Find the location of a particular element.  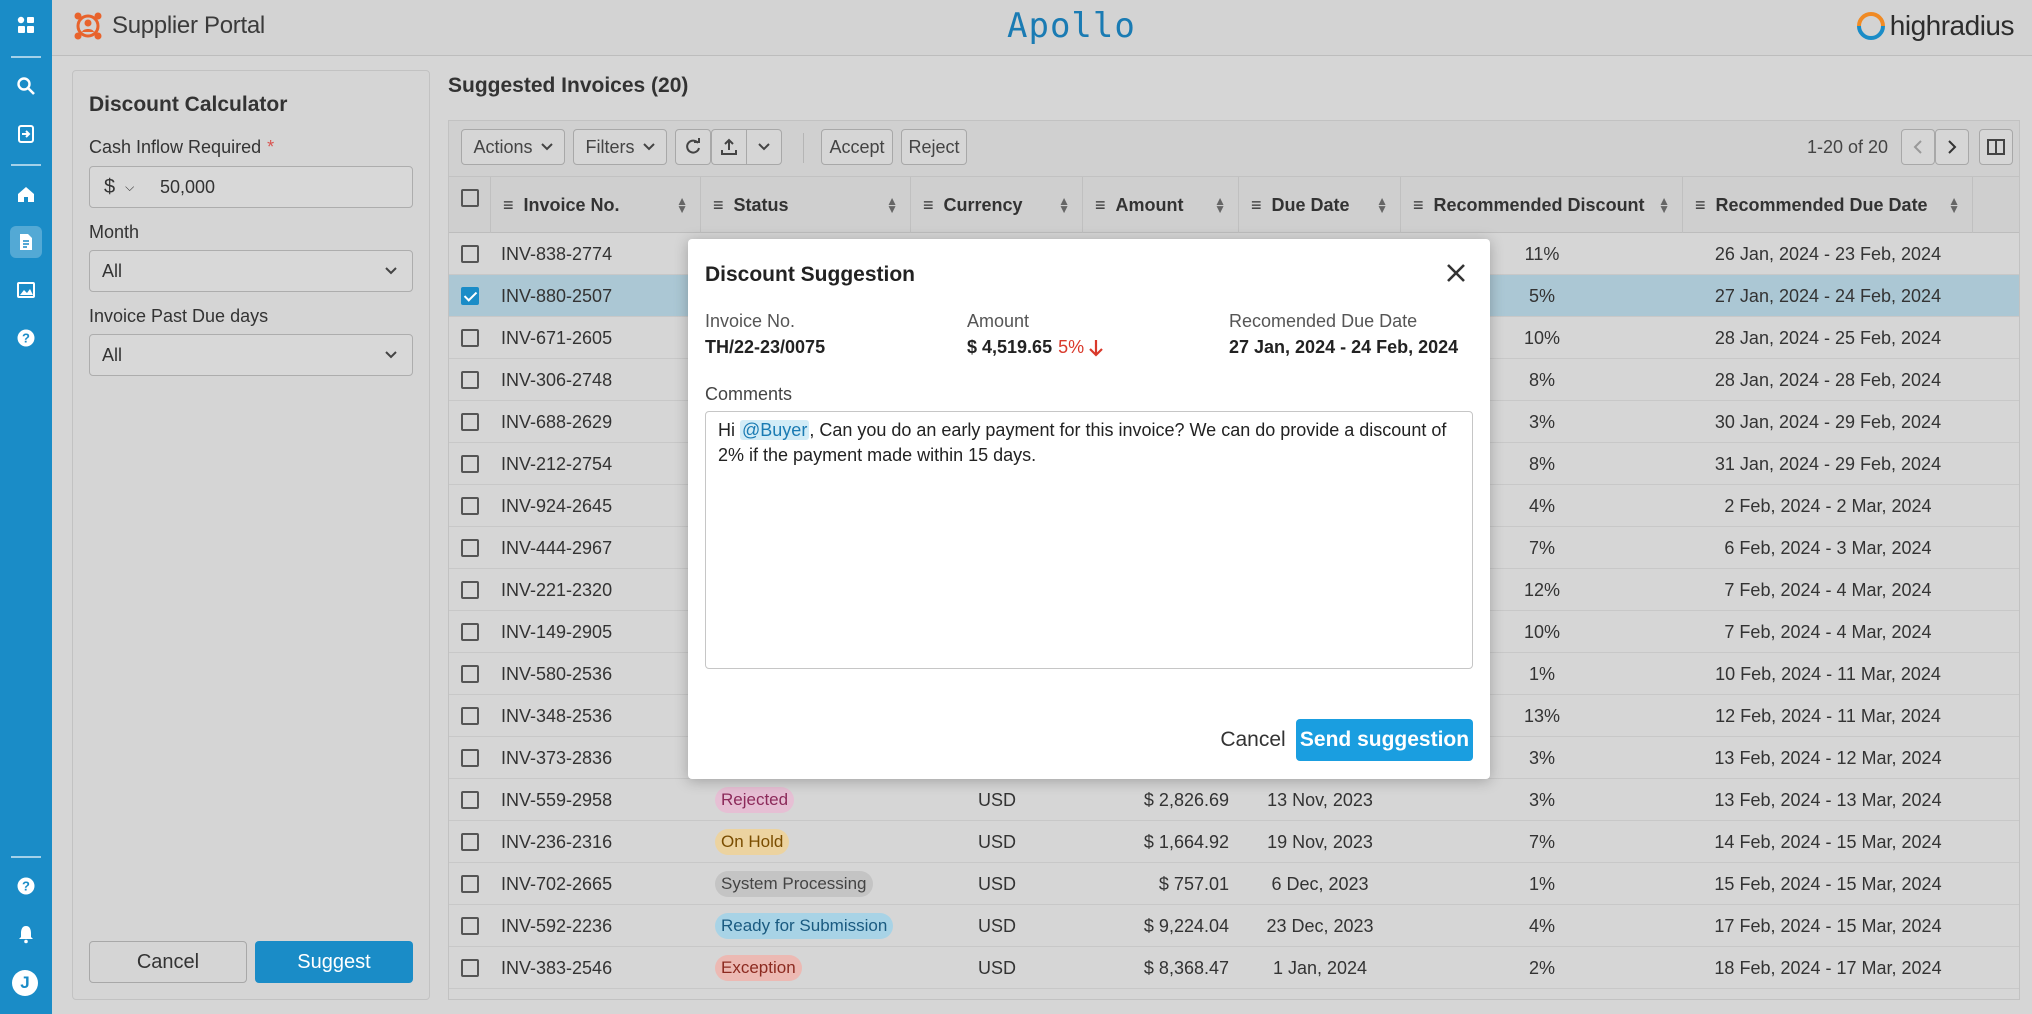

rail-divider is located at coordinates (26, 57).